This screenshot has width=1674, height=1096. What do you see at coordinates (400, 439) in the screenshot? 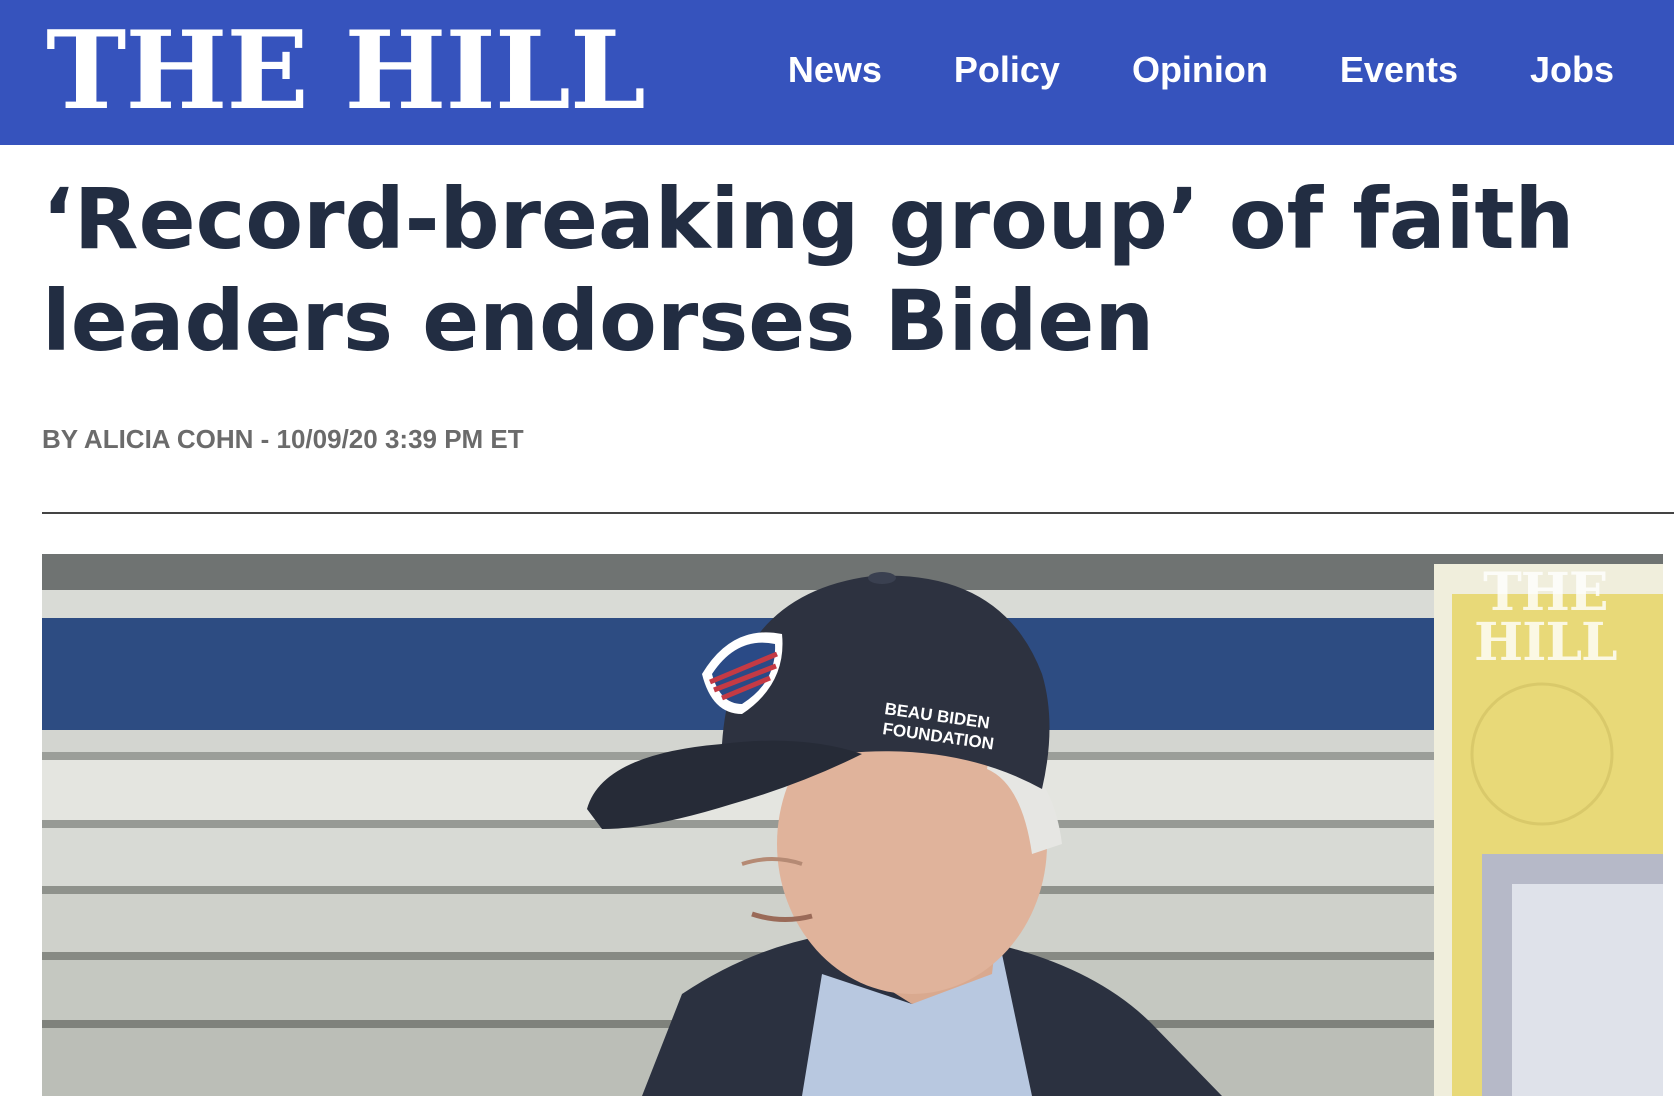
I see `article-timestamp: 10/09/20 3:39 PM ET` at bounding box center [400, 439].